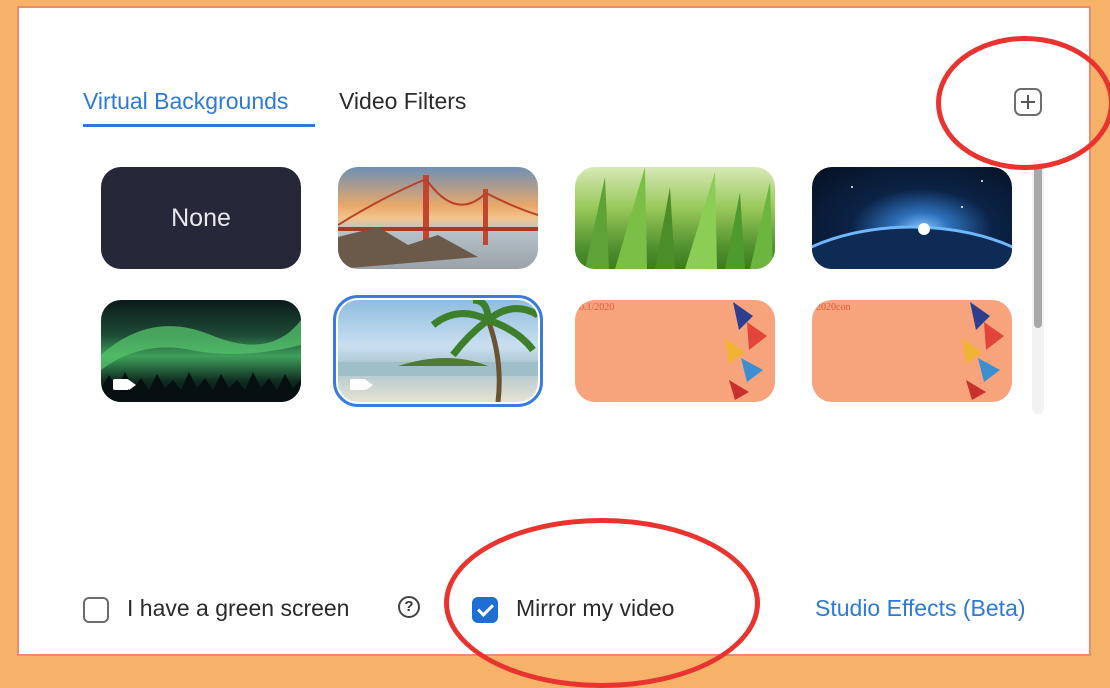 Image resolution: width=1110 pixels, height=688 pixels. I want to click on tile-caption: 2020con, so click(833, 307).